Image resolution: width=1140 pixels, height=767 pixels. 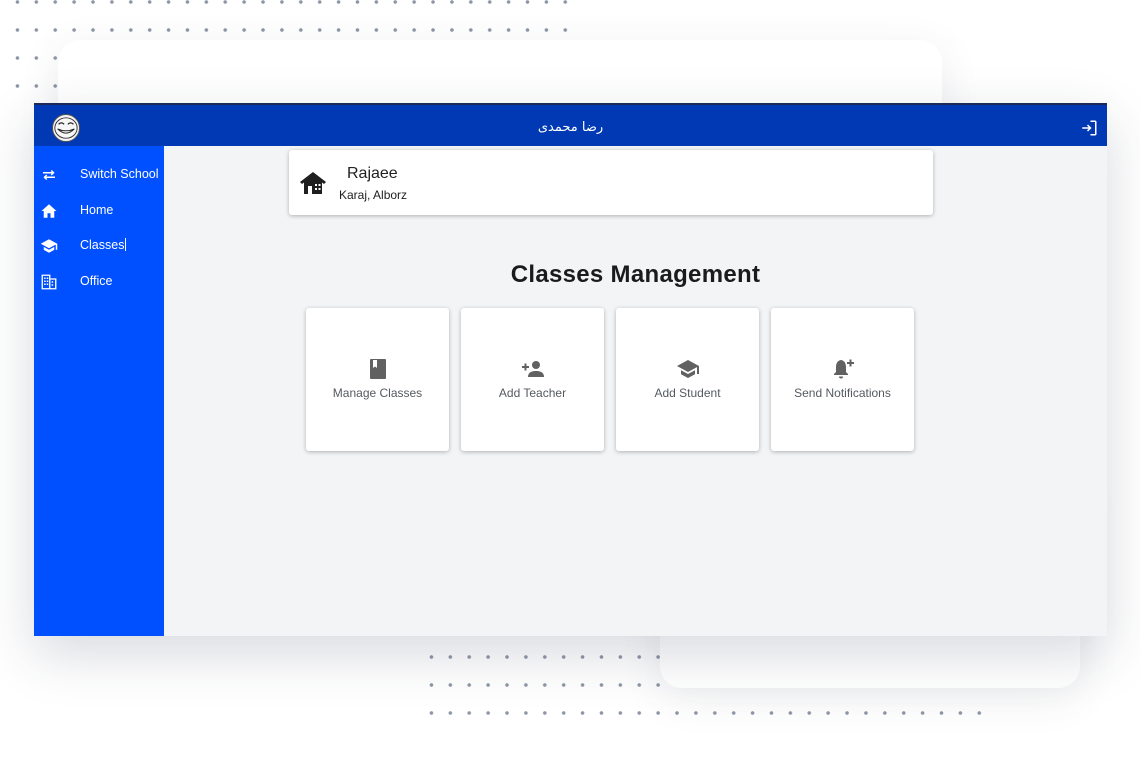 What do you see at coordinates (373, 195) in the screenshot?
I see `school-location: Karaj, Alborz` at bounding box center [373, 195].